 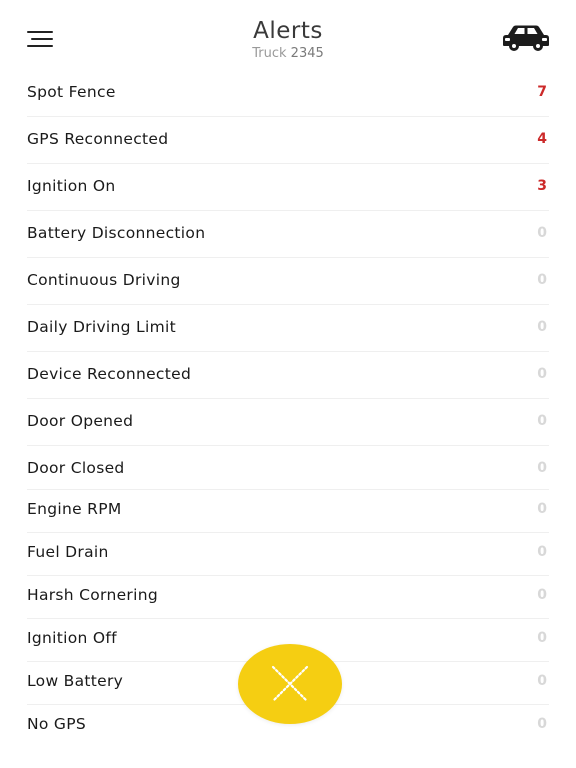 I want to click on alert-label: Harsh Cornering, so click(x=92, y=595).